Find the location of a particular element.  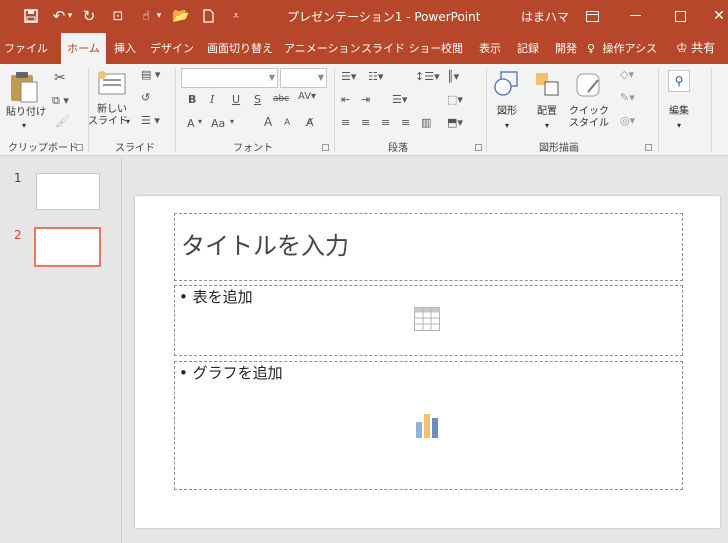

tab-developer: 開発 is located at coordinates (566, 48).